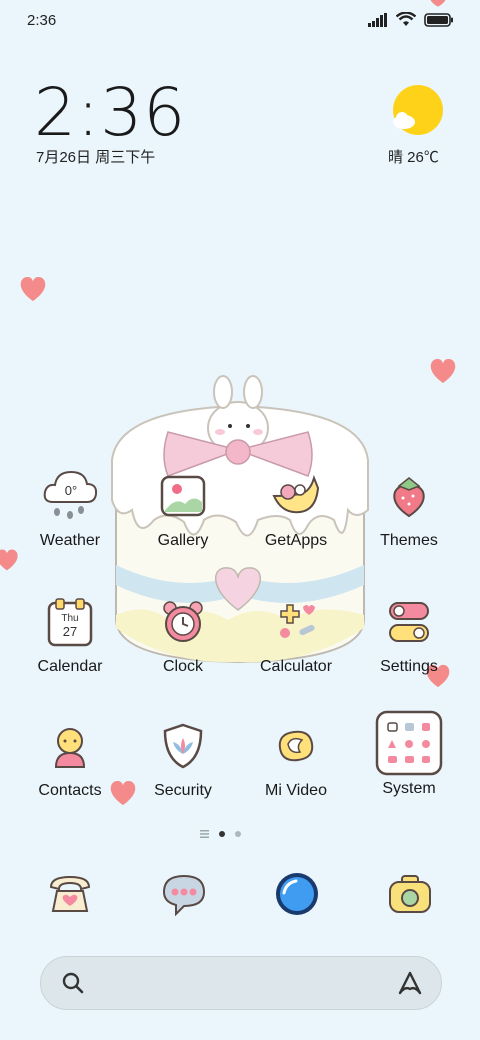 The width and height of the screenshot is (480, 1040). Describe the element at coordinates (406, 19) in the screenshot. I see `wifi-icon` at that location.